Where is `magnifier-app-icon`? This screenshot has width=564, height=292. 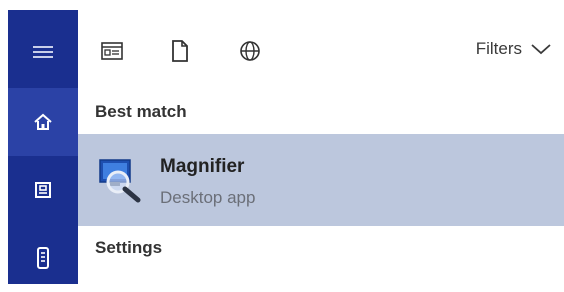 magnifier-app-icon is located at coordinates (120, 181).